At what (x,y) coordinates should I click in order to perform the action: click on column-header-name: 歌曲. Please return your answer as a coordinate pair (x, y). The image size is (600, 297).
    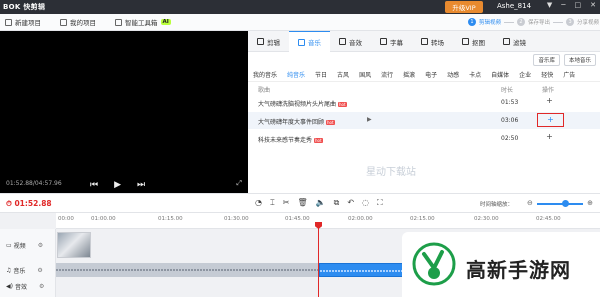
    Looking at the image, I should click on (264, 90).